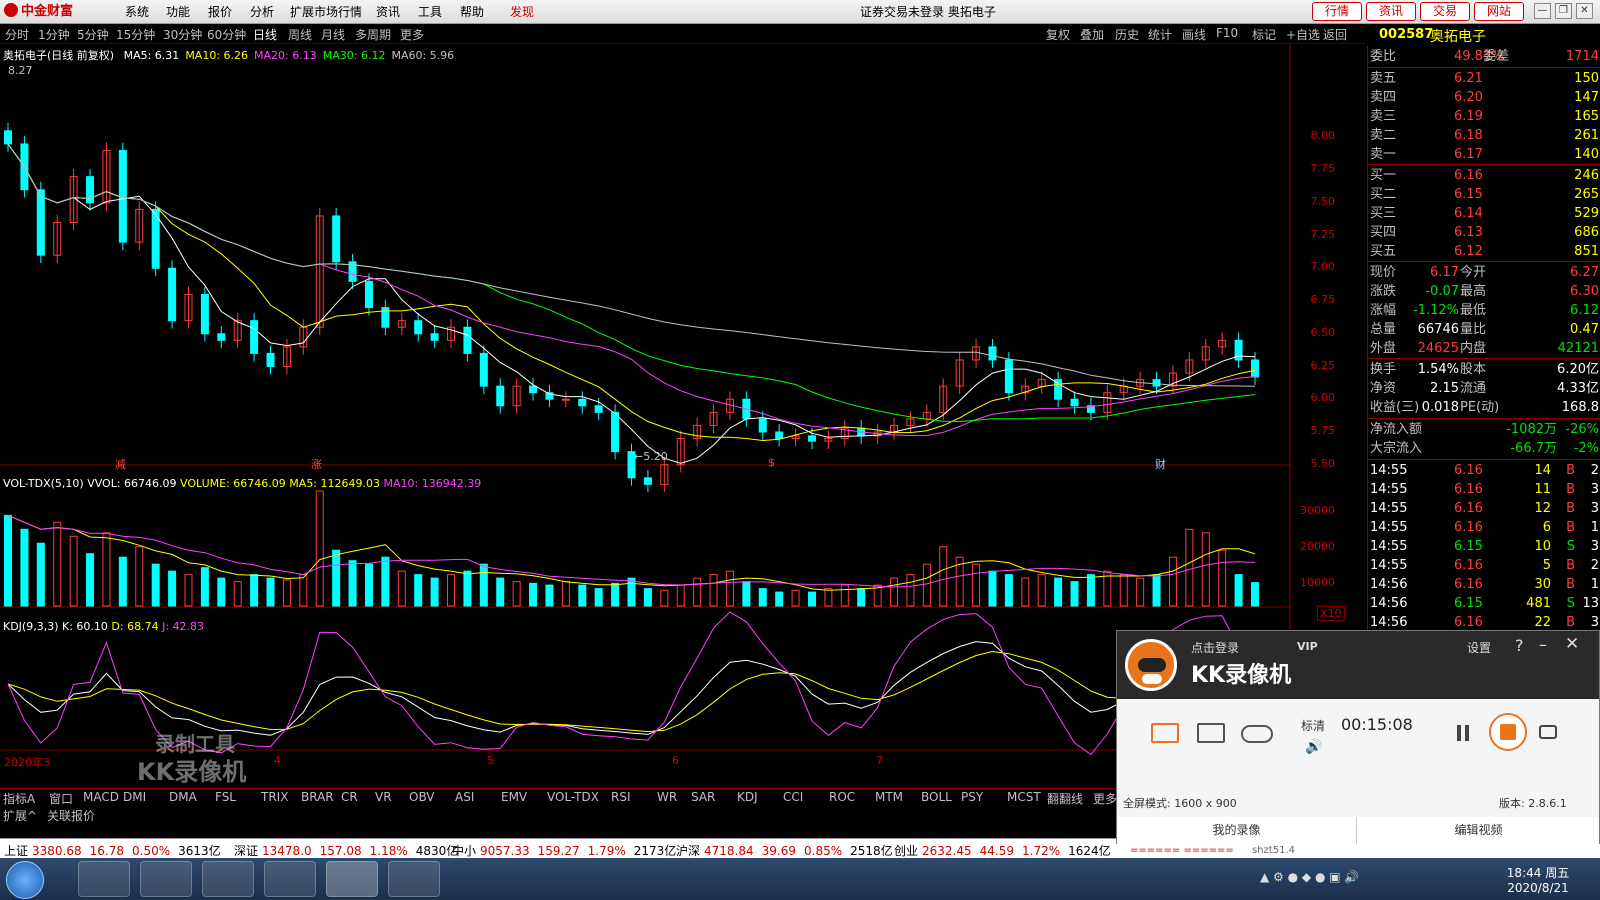  What do you see at coordinates (1543, 644) in the screenshot?
I see `kk-minimize-button: –` at bounding box center [1543, 644].